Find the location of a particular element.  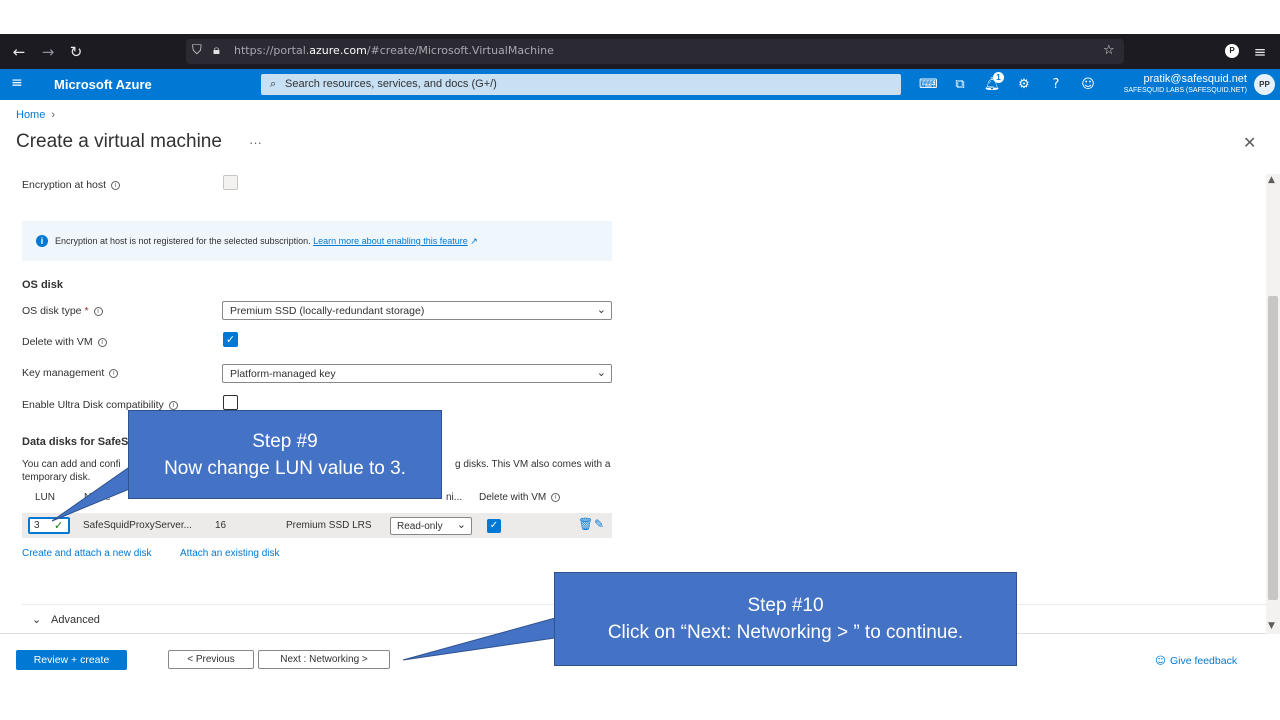

step9-title: Step #9 is located at coordinates (285, 441).